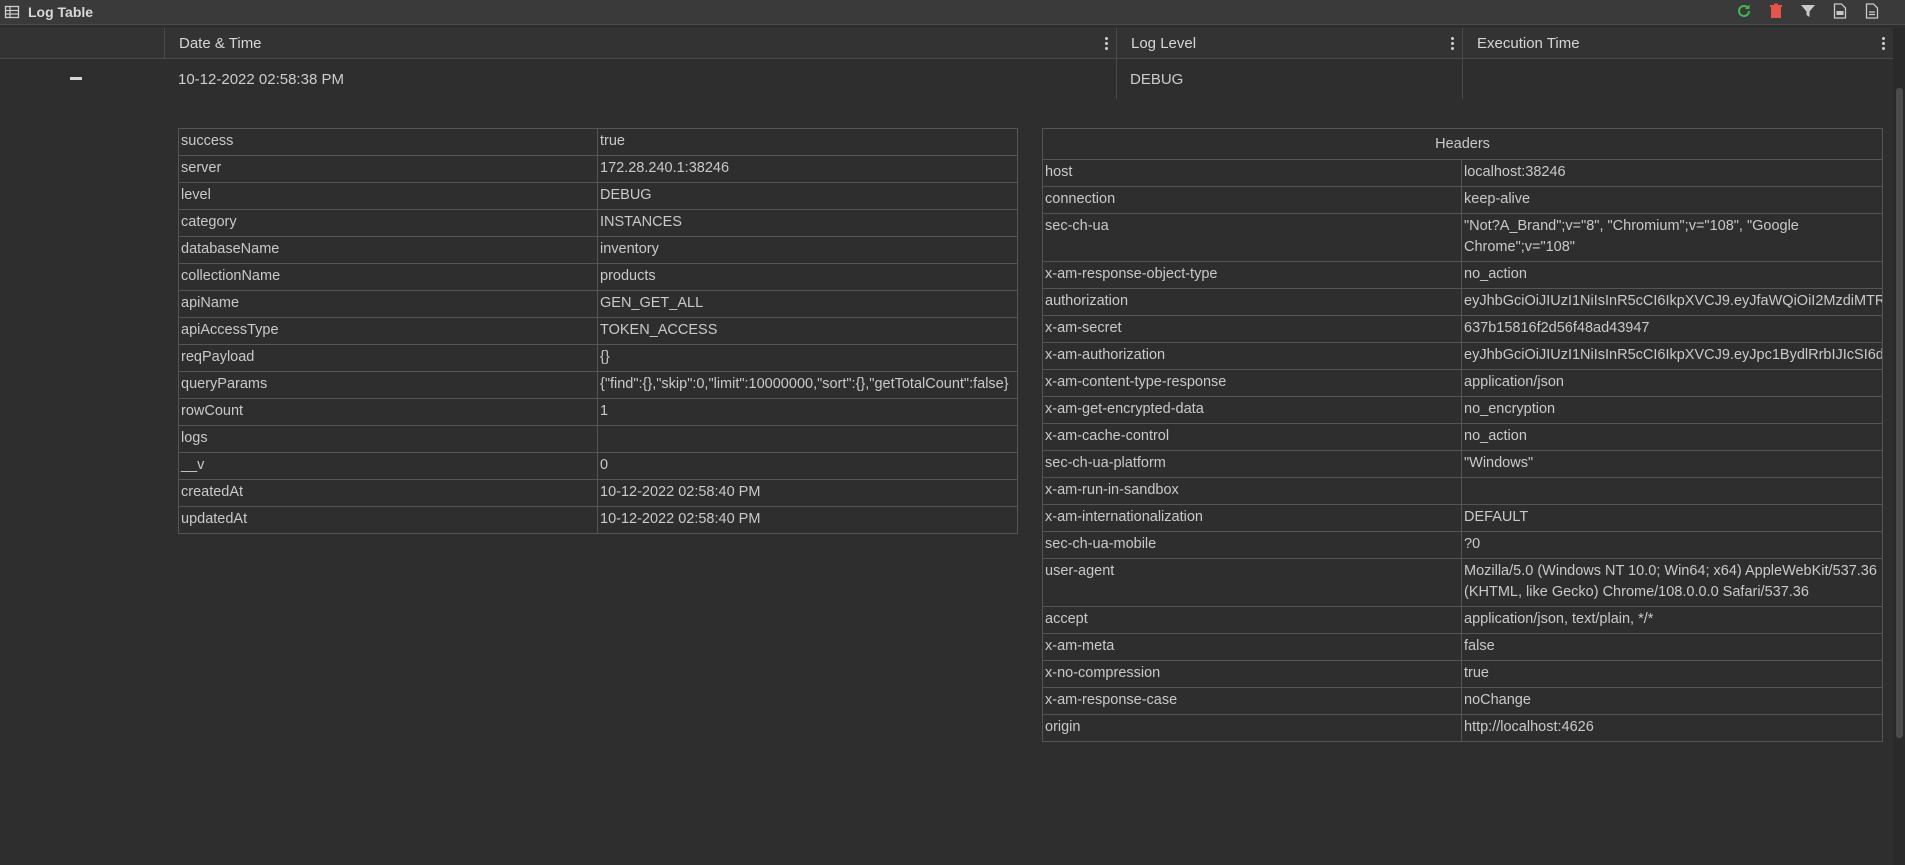 Image resolution: width=1905 pixels, height=865 pixels. What do you see at coordinates (1672, 491) in the screenshot?
I see `header-row-value` at bounding box center [1672, 491].